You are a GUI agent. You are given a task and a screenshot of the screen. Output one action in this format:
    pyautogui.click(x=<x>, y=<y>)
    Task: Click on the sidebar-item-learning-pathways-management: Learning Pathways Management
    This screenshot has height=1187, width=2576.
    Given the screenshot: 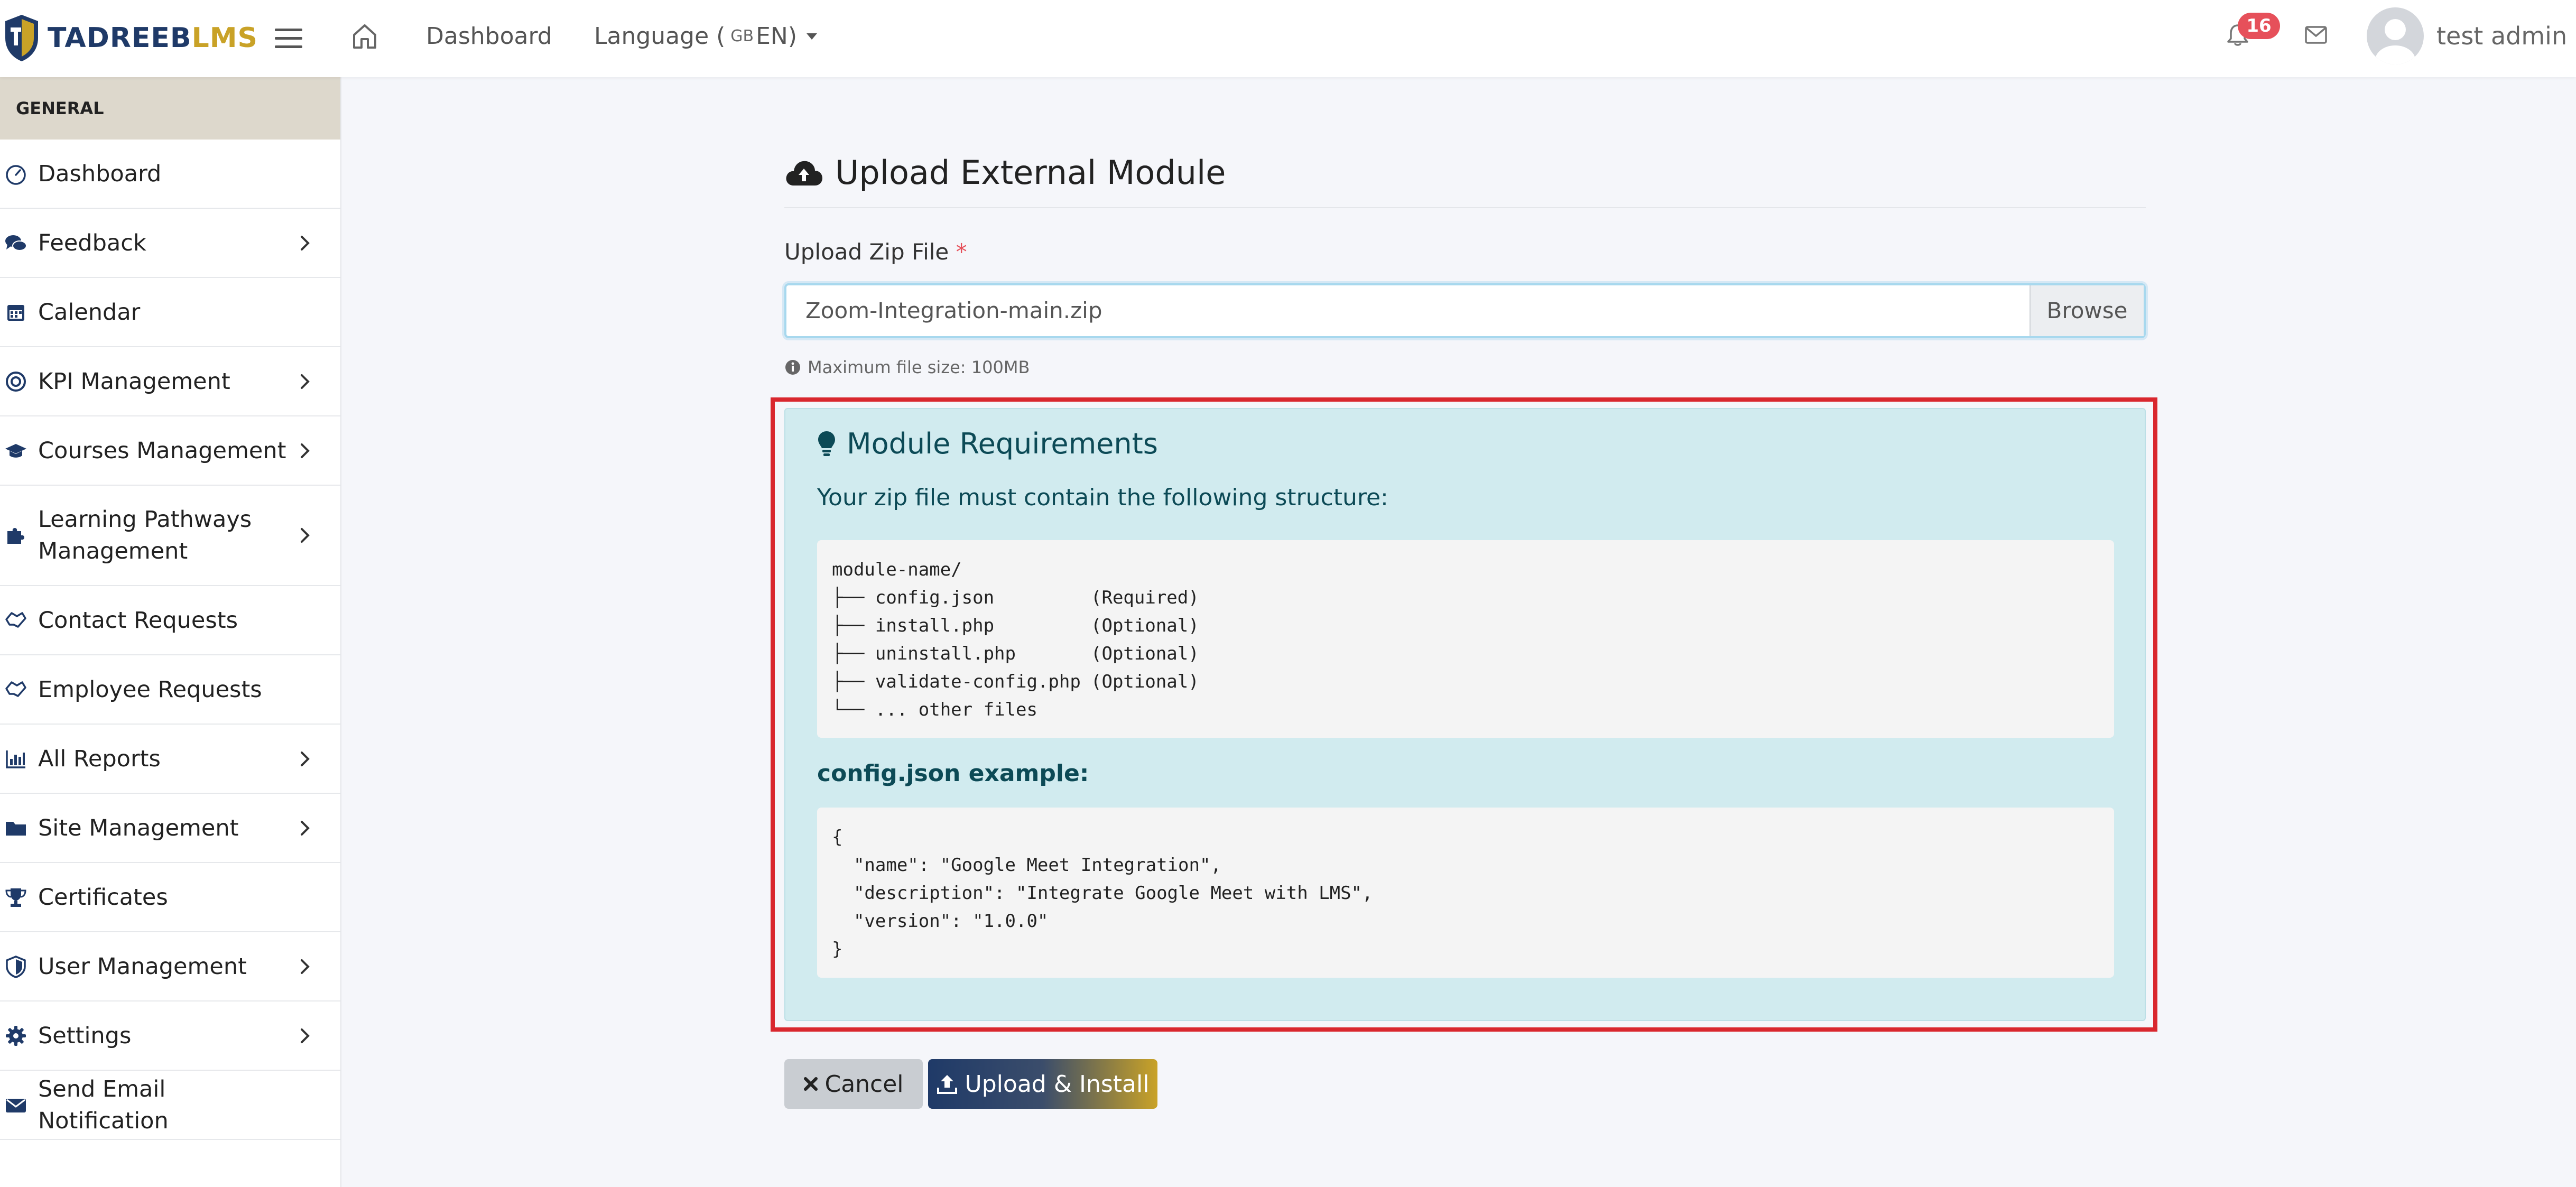 What is the action you would take?
    pyautogui.click(x=170, y=536)
    